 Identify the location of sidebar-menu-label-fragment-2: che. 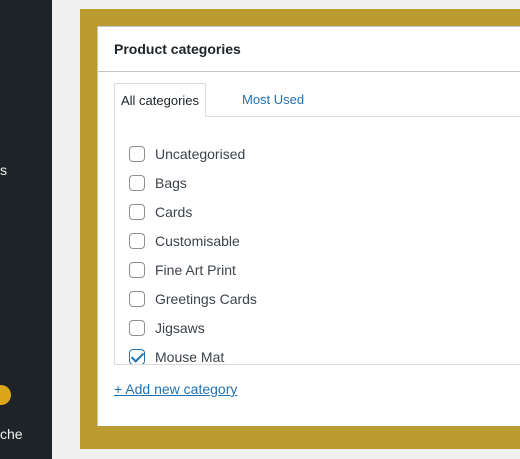
(11, 434).